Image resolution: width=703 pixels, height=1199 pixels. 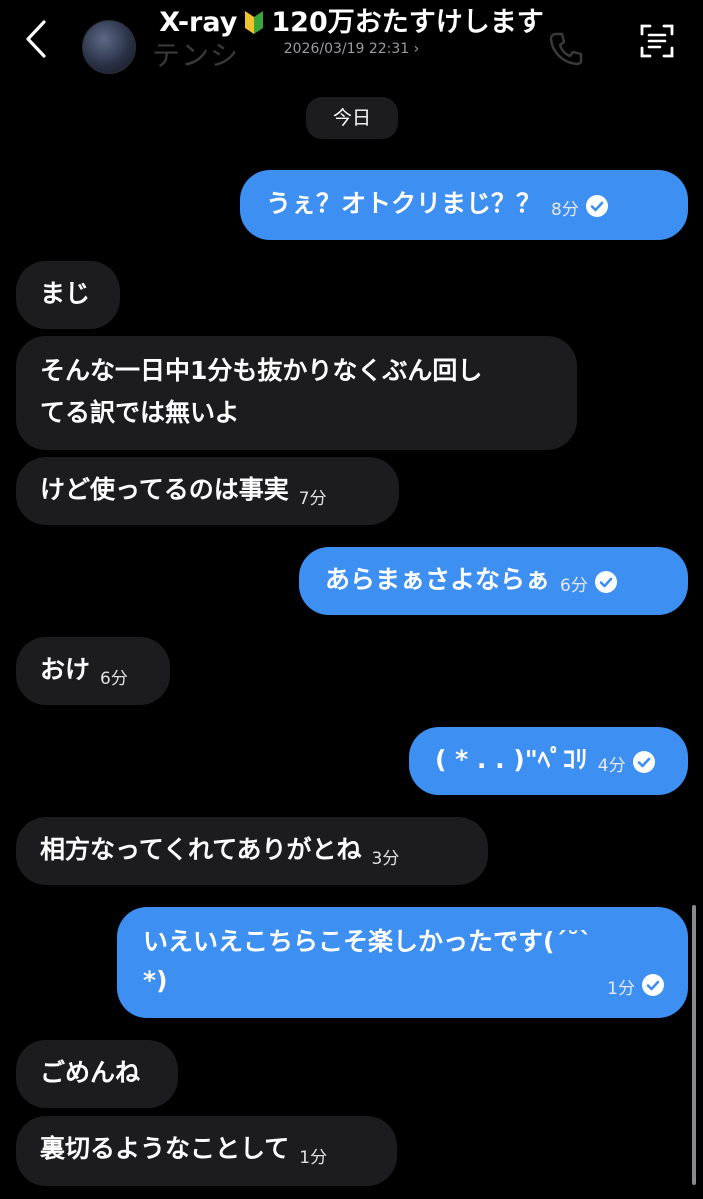 I want to click on message-time: 7分, so click(x=312, y=499).